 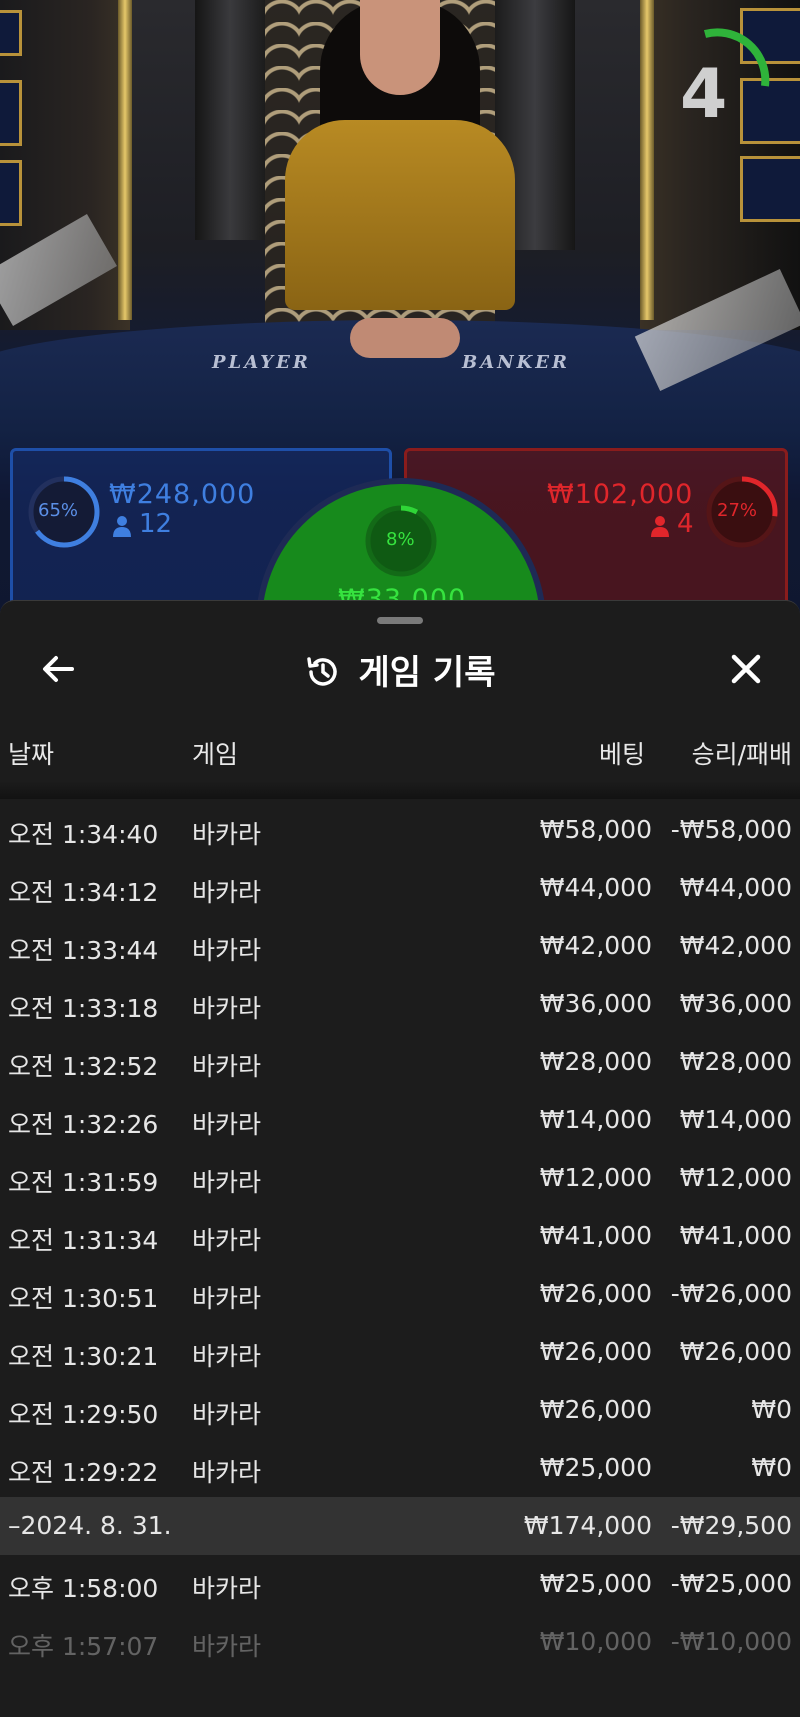 What do you see at coordinates (735, 1351) in the screenshot?
I see `row-result: ₩26,000` at bounding box center [735, 1351].